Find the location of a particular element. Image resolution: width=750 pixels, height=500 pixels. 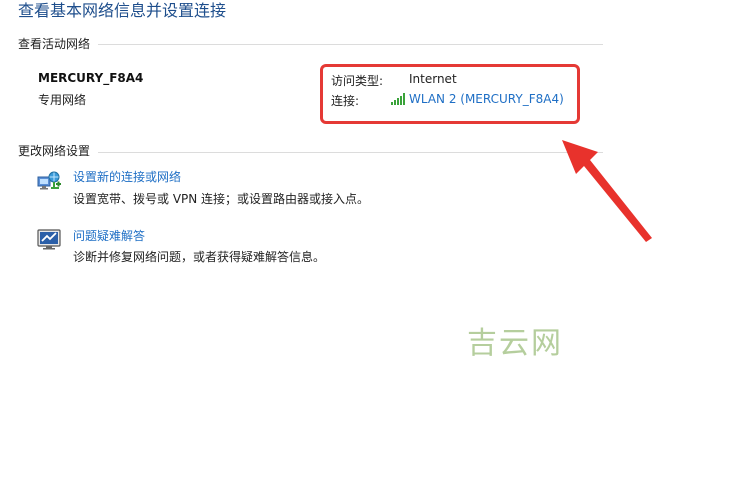

active-networks-header: 查看活动网络 is located at coordinates (54, 44).